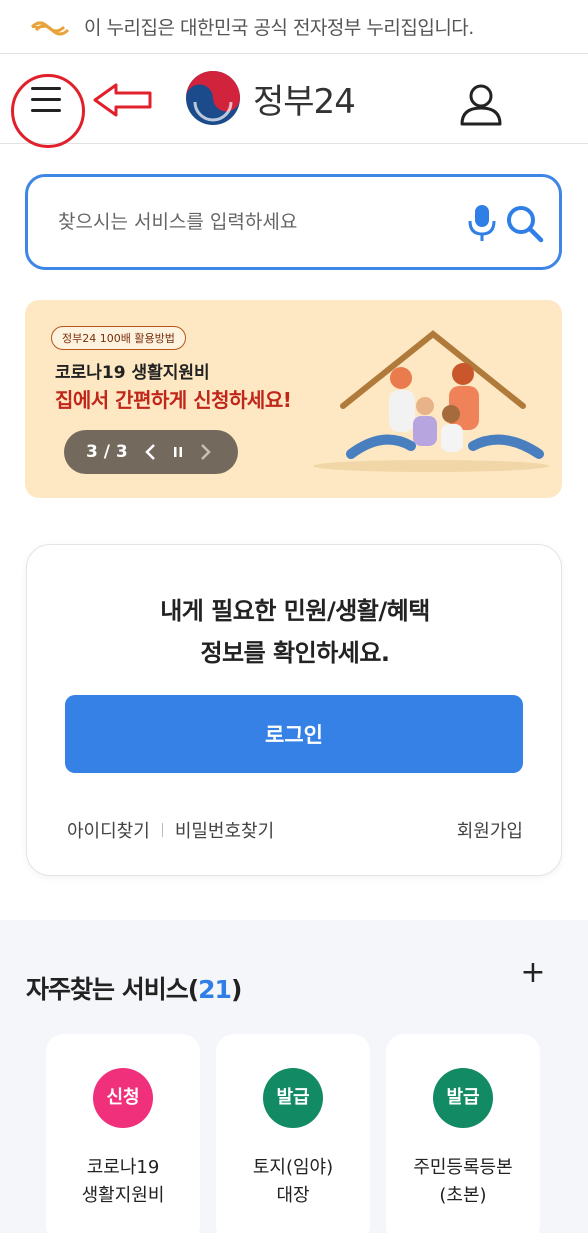 The width and height of the screenshot is (588, 1233). What do you see at coordinates (463, 1181) in the screenshot?
I see `service-label: 주민등록등본 (초본)` at bounding box center [463, 1181].